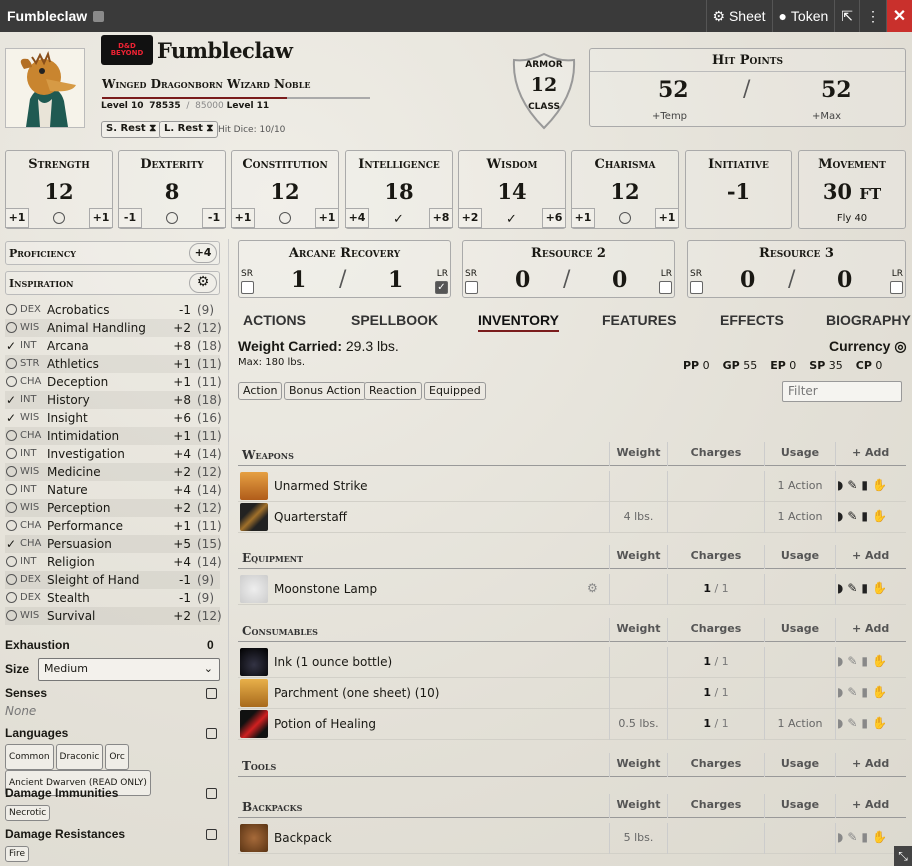 The image size is (912, 866). What do you see at coordinates (285, 189) in the screenshot?
I see `ability-constitution: Constitution 12 +1 +1` at bounding box center [285, 189].